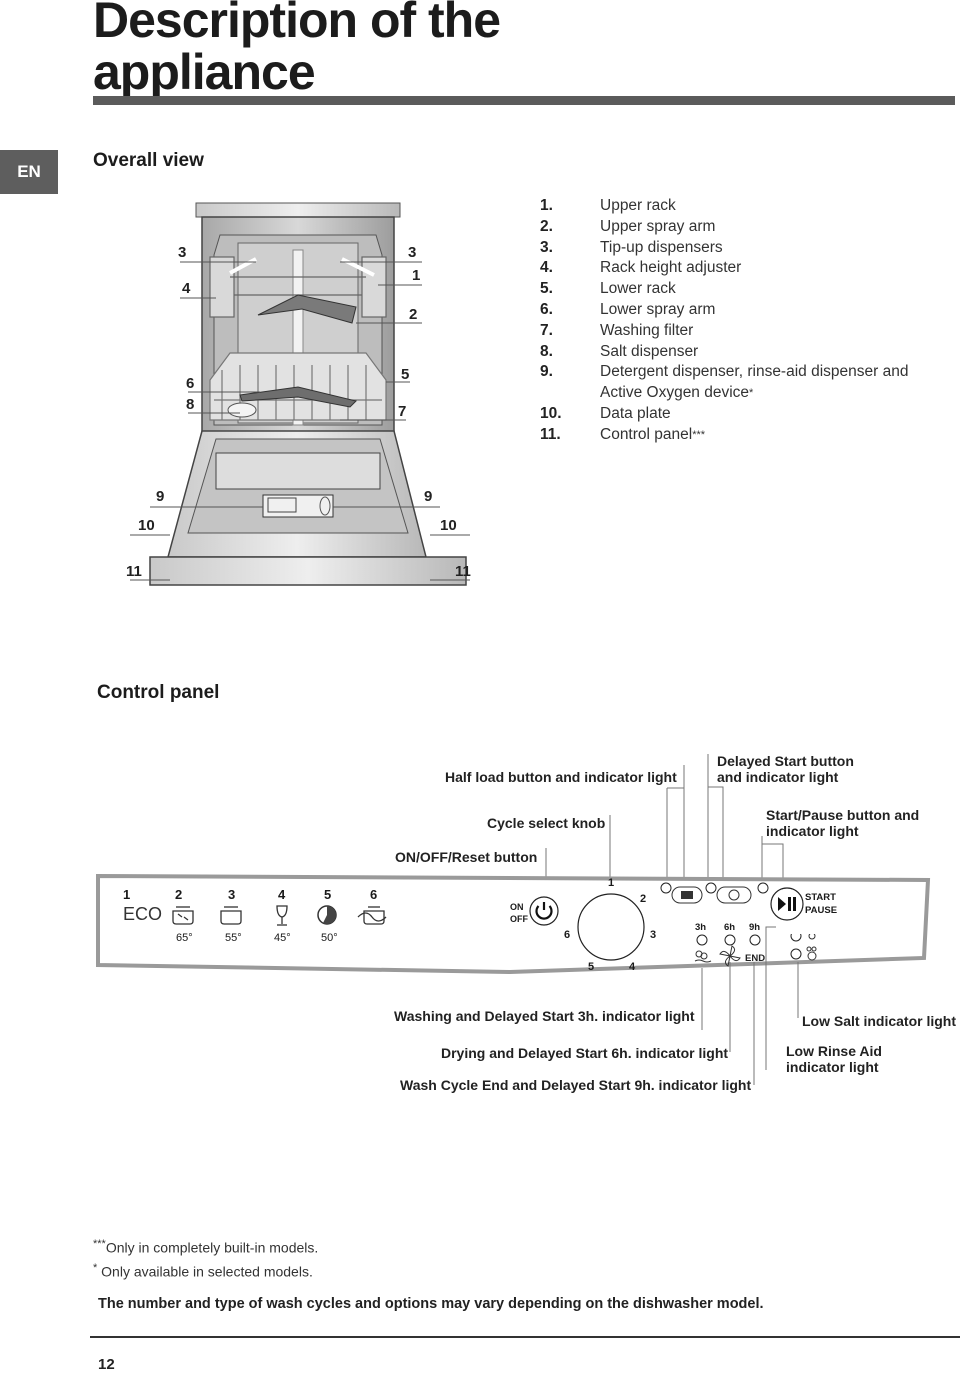 Image resolution: width=960 pixels, height=1373 pixels. What do you see at coordinates (638, 205) in the screenshot?
I see `legend-label: Upper rack` at bounding box center [638, 205].